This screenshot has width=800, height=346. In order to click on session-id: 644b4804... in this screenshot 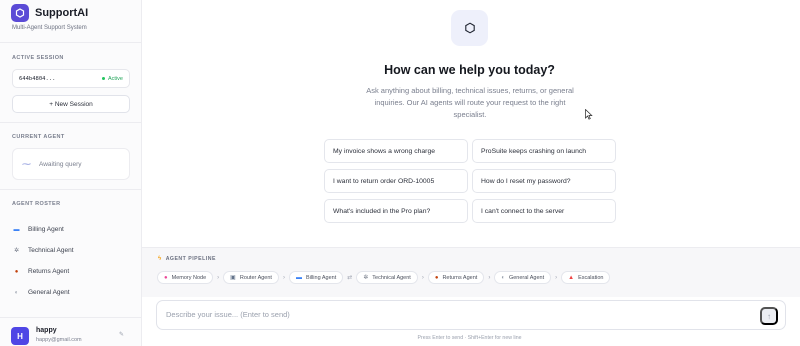, I will do `click(37, 78)`.